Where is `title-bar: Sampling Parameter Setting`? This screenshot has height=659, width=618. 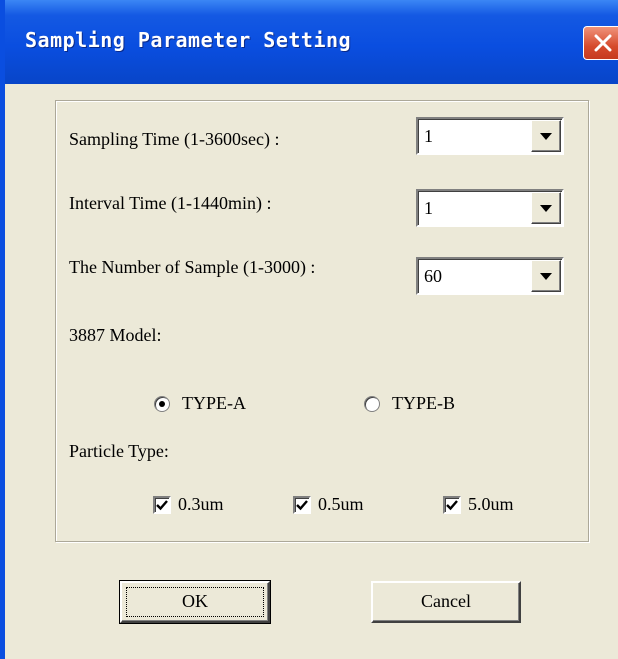
title-bar: Sampling Parameter Setting is located at coordinates (311, 42).